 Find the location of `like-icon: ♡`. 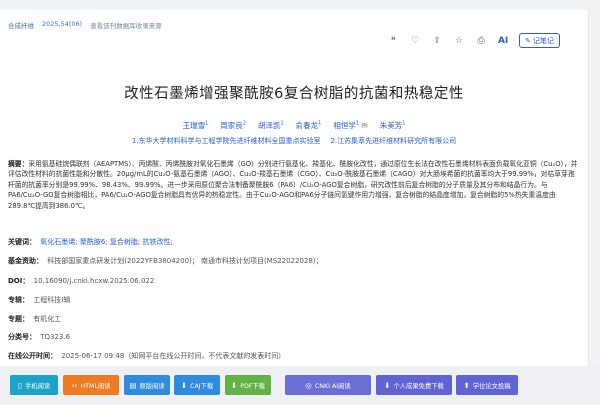

like-icon: ♡ is located at coordinates (415, 41).